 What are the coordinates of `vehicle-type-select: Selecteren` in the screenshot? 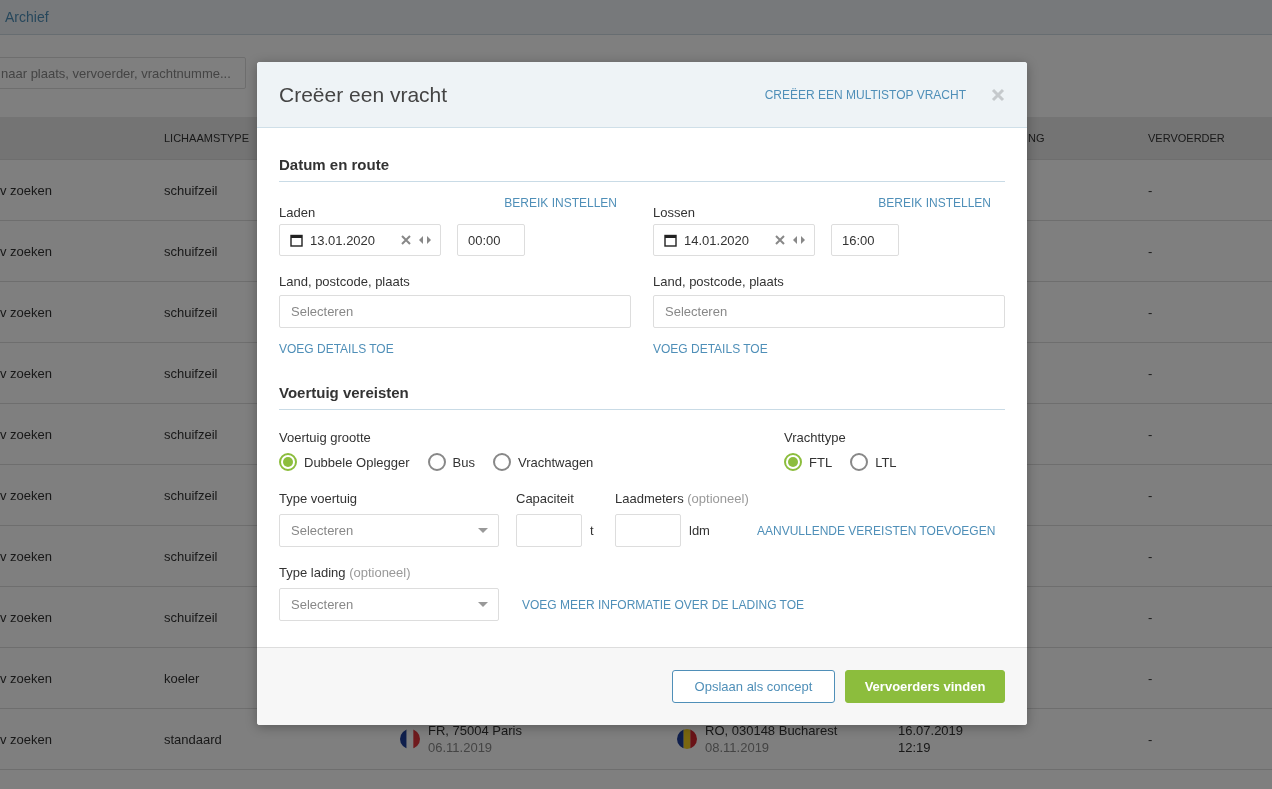 It's located at (389, 530).